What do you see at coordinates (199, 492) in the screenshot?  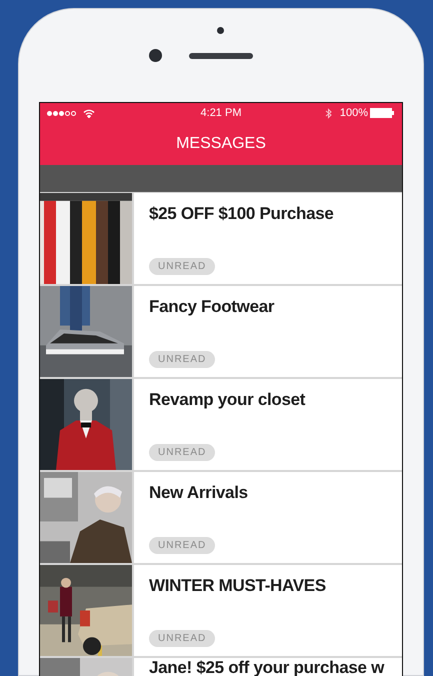 I see `message-title: New Arrivals` at bounding box center [199, 492].